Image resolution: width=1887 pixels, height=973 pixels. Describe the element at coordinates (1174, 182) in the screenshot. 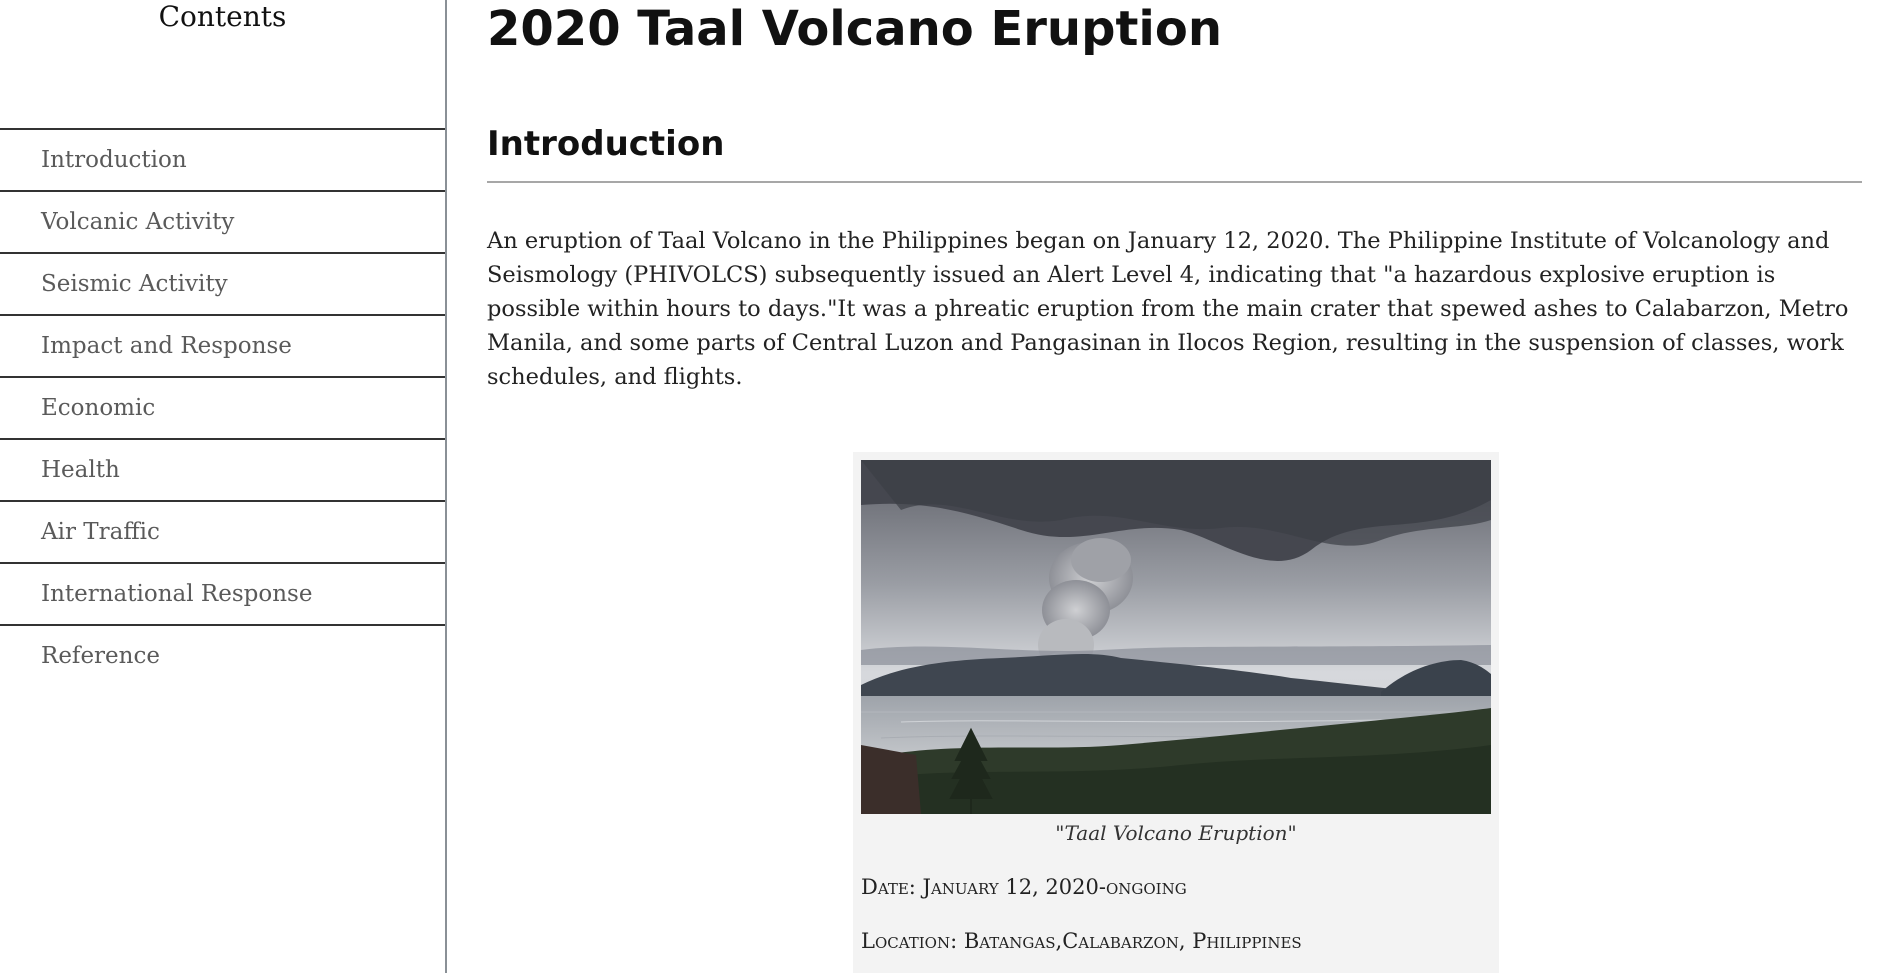

I see `section-divider` at that location.